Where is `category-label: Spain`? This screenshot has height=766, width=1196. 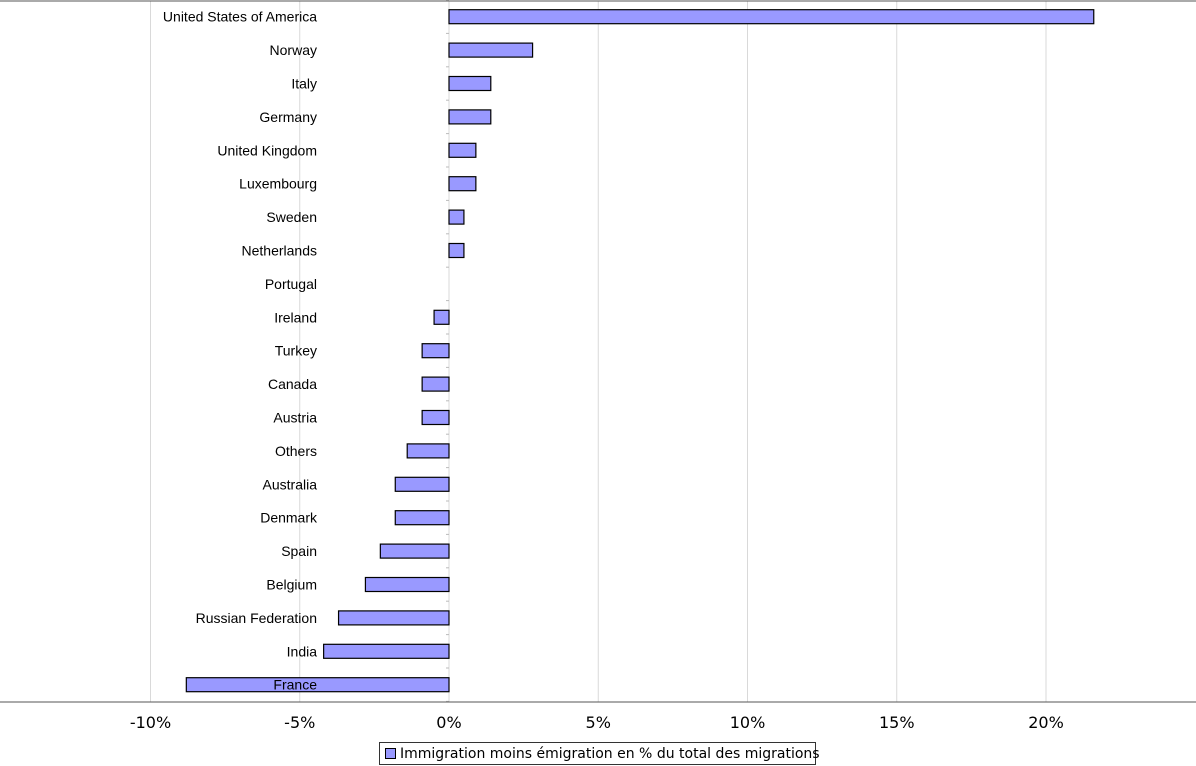
category-label: Spain is located at coordinates (299, 551).